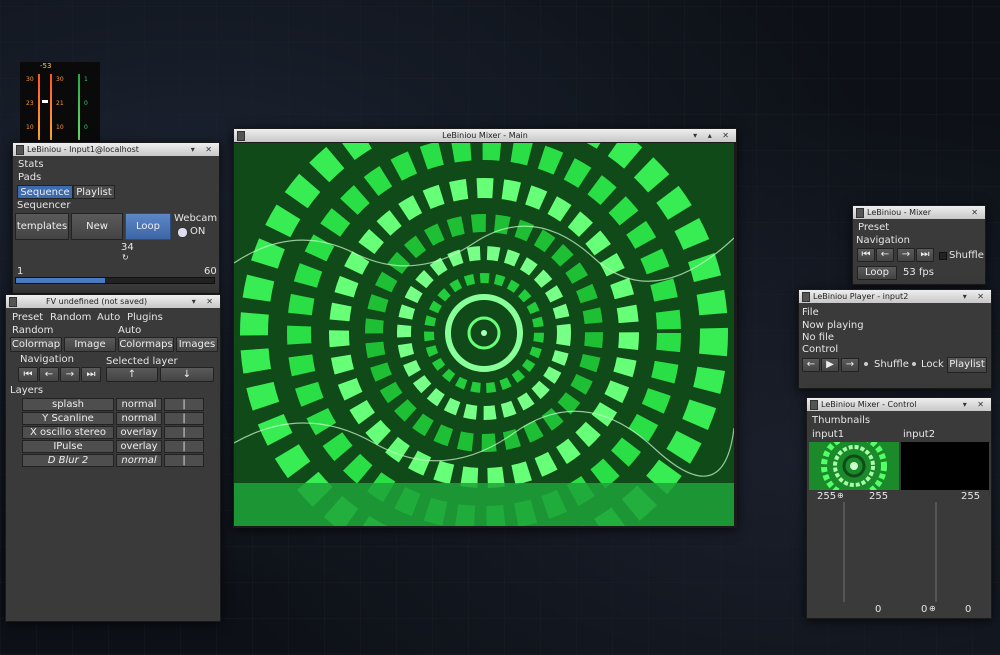 This screenshot has width=1000, height=655. I want to click on meter-marker, so click(45, 101).